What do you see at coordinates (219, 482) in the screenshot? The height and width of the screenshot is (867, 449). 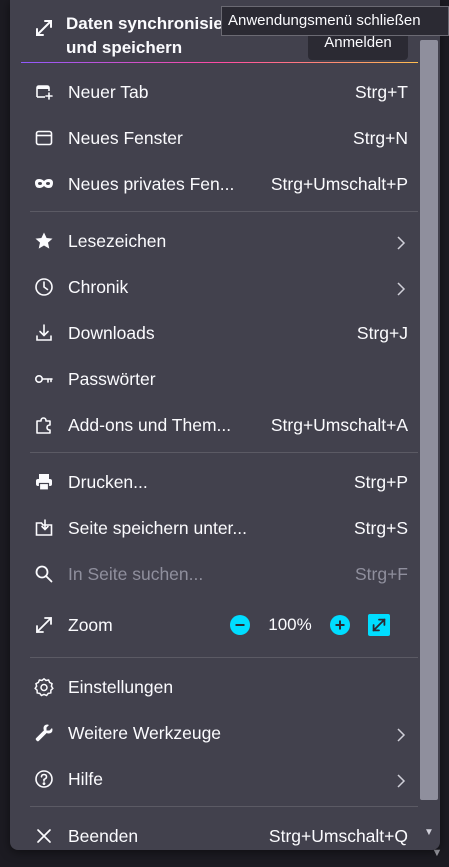 I see `menu-item-print: Drucken... Strg+P` at bounding box center [219, 482].